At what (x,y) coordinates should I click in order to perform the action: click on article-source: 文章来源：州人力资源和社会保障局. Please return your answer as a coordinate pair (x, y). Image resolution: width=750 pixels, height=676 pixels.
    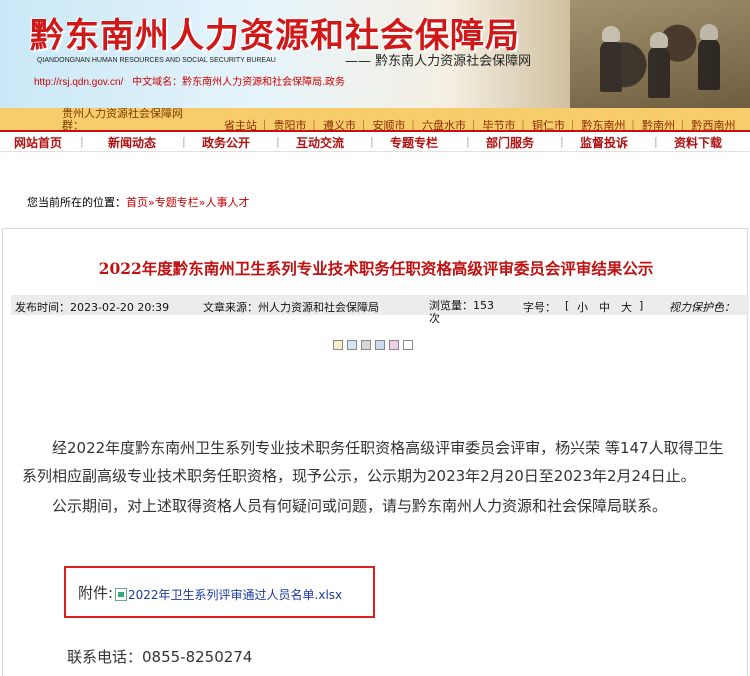
    Looking at the image, I should click on (291, 307).